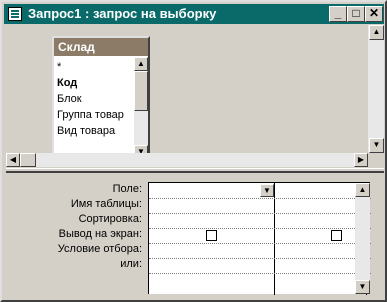  I want to click on arrow-right-icon: ▶, so click(361, 160).